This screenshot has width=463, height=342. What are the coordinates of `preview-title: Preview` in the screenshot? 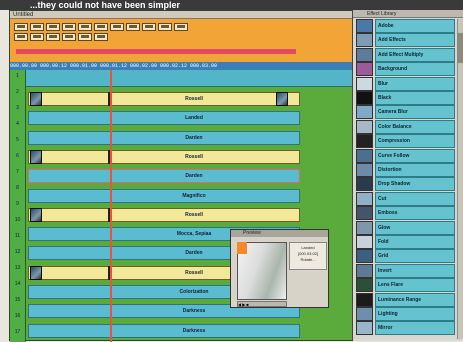 It's located at (279, 233).